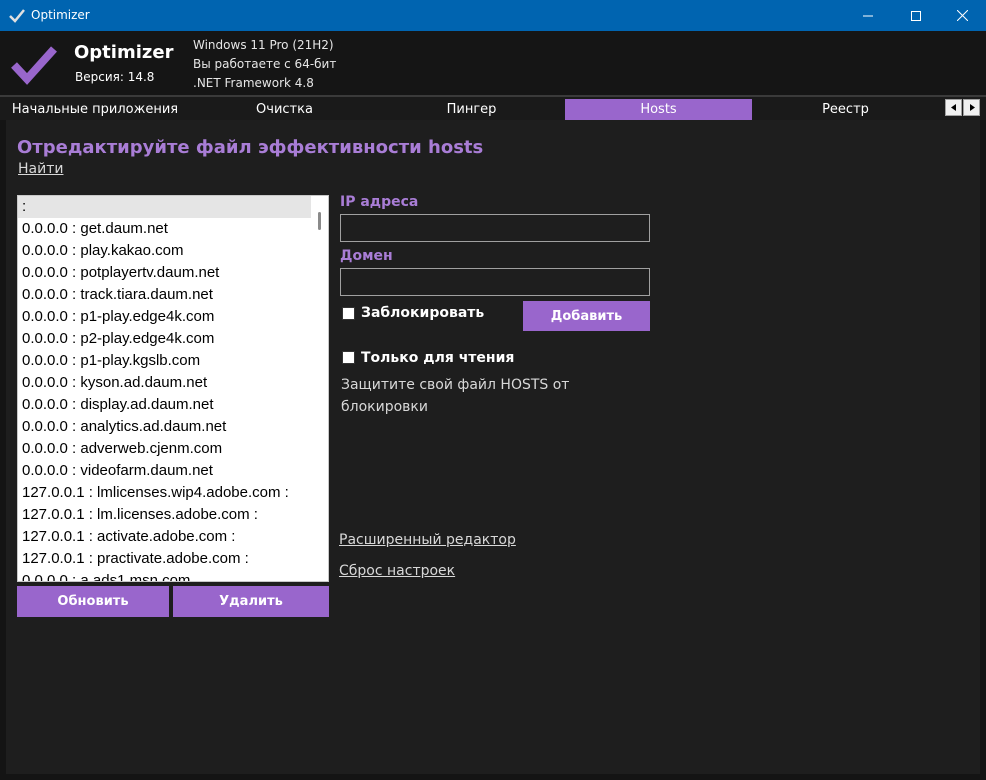 This screenshot has width=986, height=780. What do you see at coordinates (253, 83) in the screenshot?
I see `framework-info: .NET Framework 4.8` at bounding box center [253, 83].